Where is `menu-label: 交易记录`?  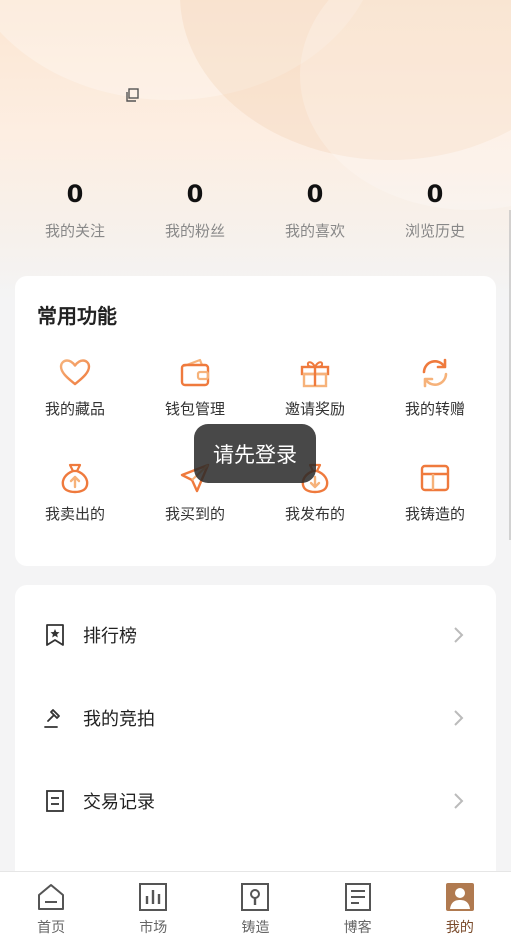
menu-label: 交易记录 is located at coordinates (119, 802).